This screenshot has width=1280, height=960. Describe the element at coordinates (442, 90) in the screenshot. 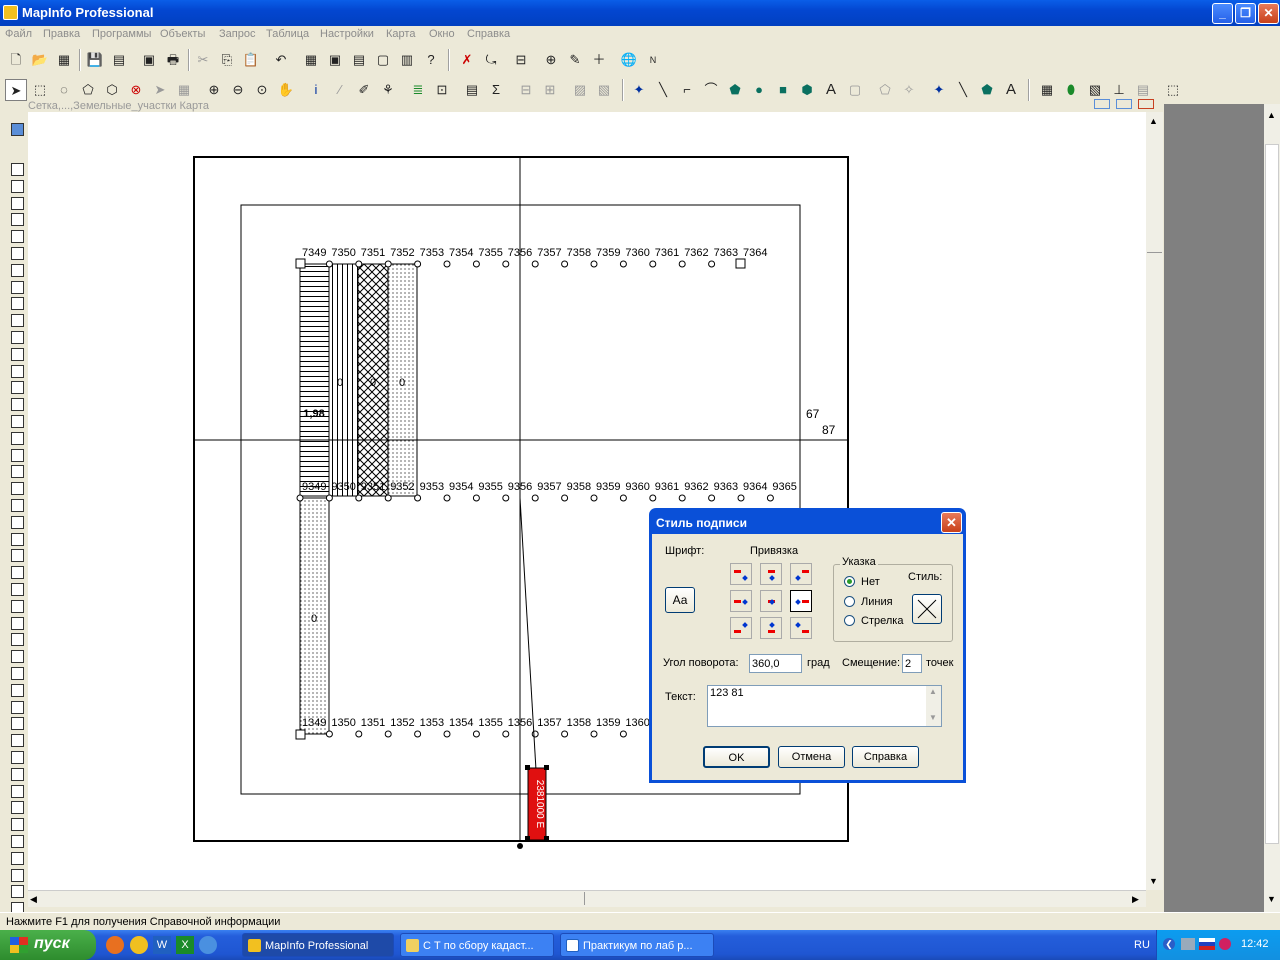

I see `ruler-icon: ⊡` at that location.